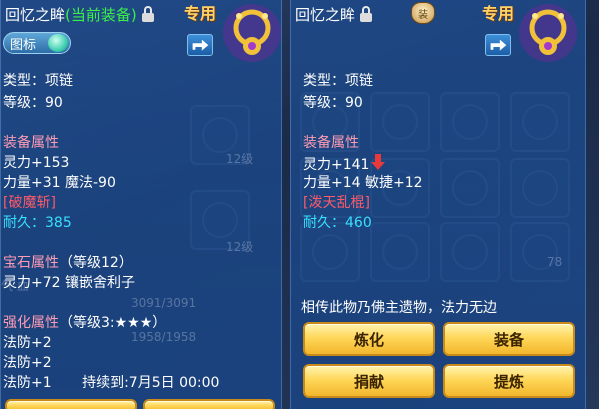  Describe the element at coordinates (36, 163) in the screenshot. I see `attr-line: 灵力+153` at that location.